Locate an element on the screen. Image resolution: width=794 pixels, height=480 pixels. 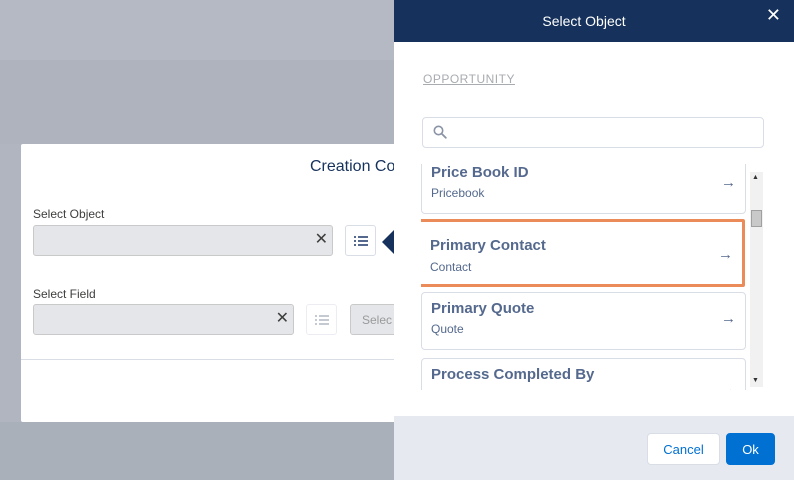
search-input is located at coordinates (593, 132).